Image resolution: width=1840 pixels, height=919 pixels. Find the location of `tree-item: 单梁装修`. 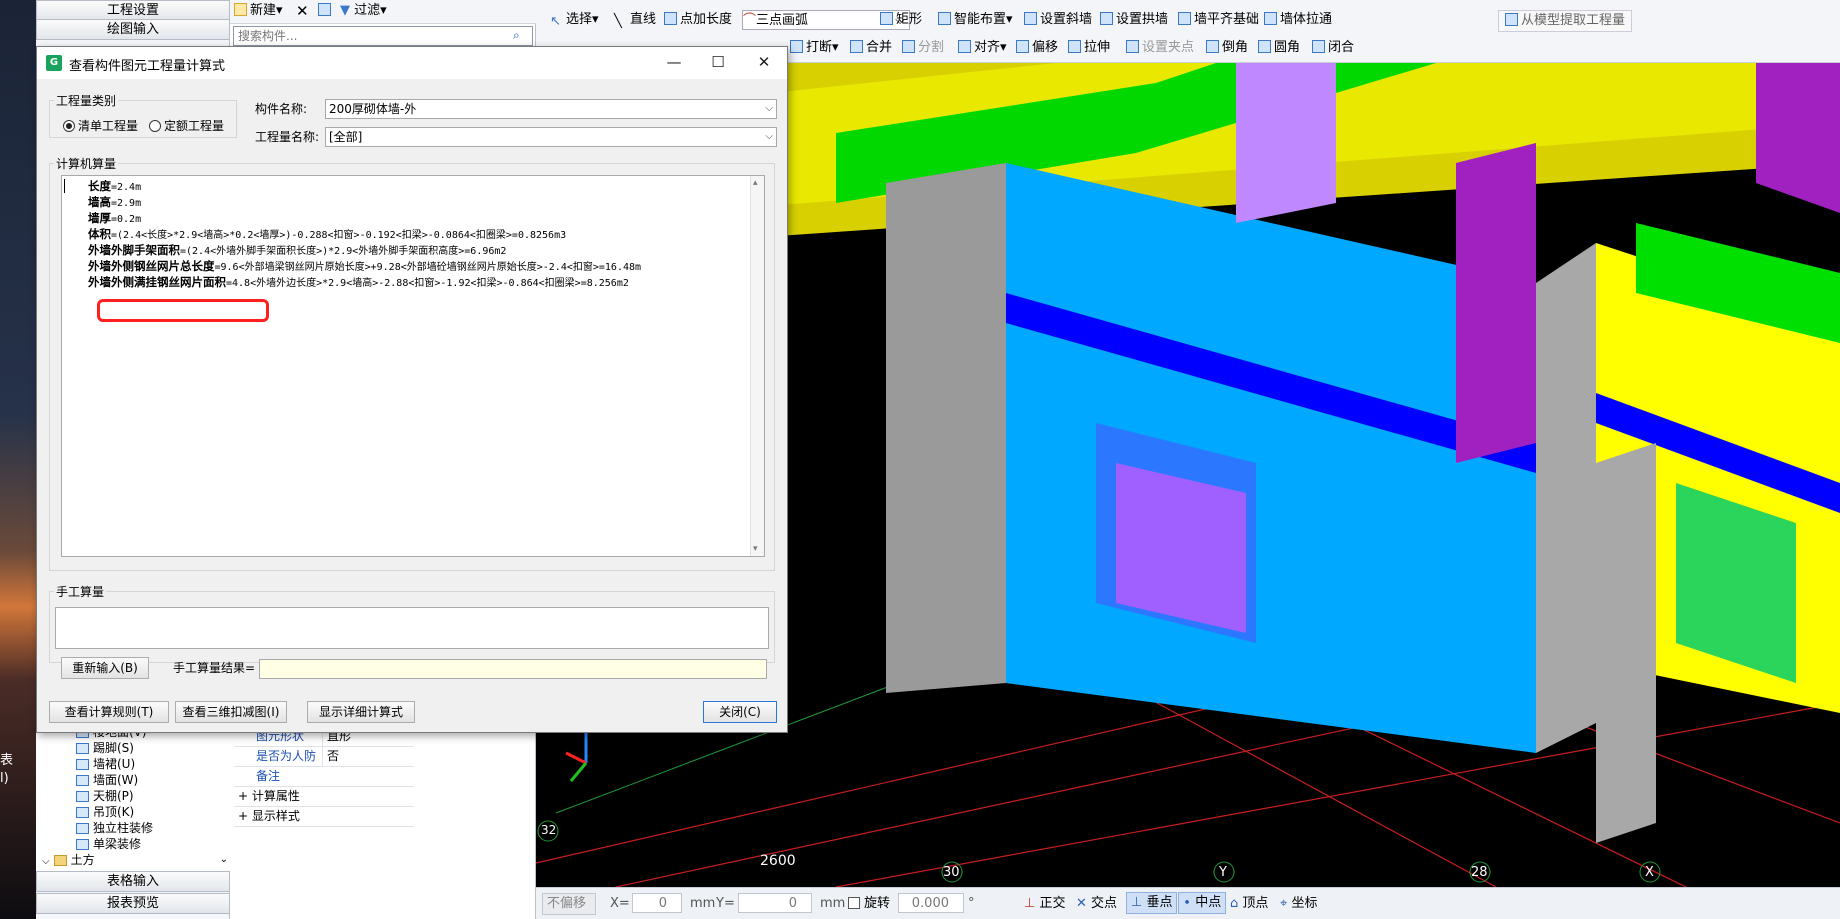

tree-item: 单梁装修 is located at coordinates (108, 844).